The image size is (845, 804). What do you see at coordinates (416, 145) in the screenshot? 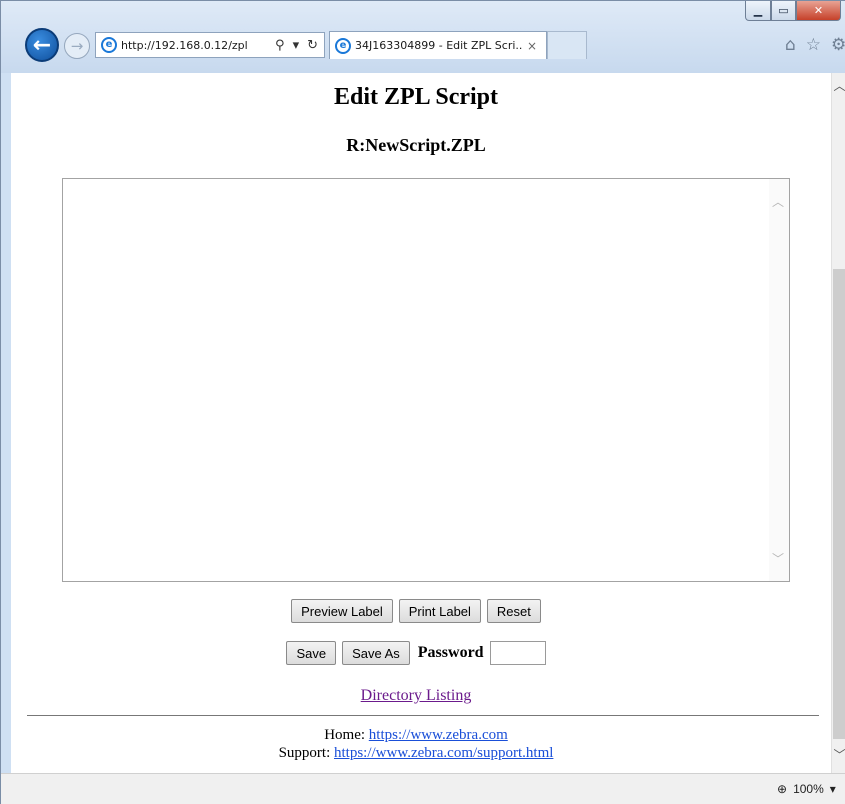
I see `script-filename: R:NewScript.ZPL` at bounding box center [416, 145].